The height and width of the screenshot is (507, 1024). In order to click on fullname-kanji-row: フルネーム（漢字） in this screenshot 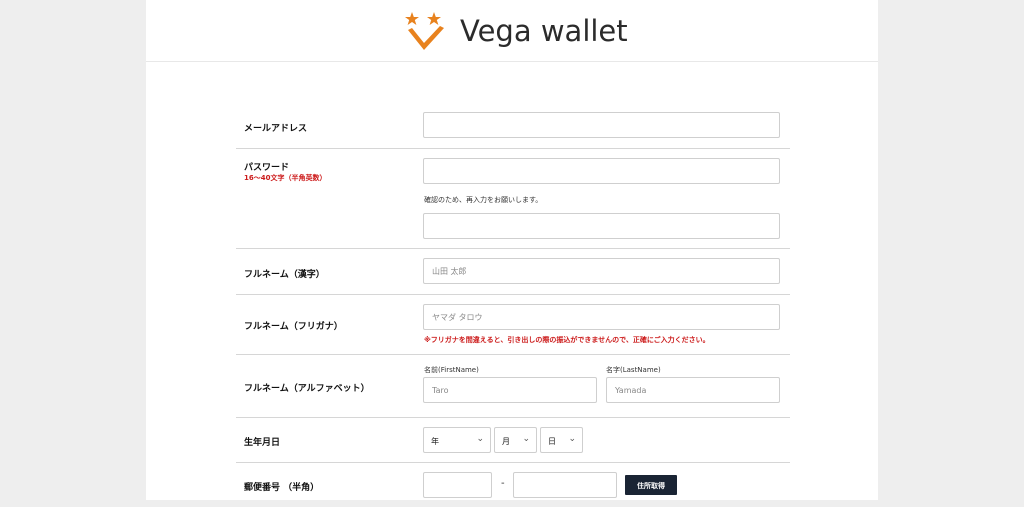, I will do `click(513, 272)`.